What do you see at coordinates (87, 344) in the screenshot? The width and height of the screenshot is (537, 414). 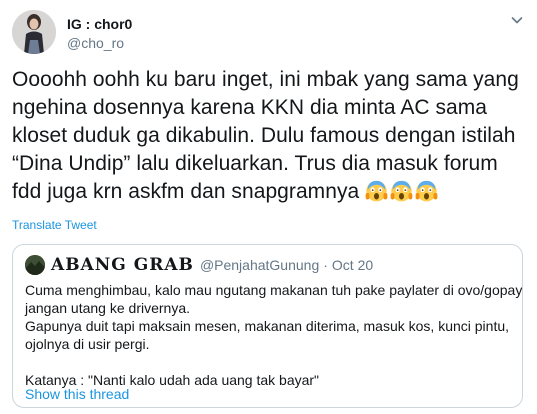 I see `quoted-text-line: ojolnya di usir pergi.` at bounding box center [87, 344].